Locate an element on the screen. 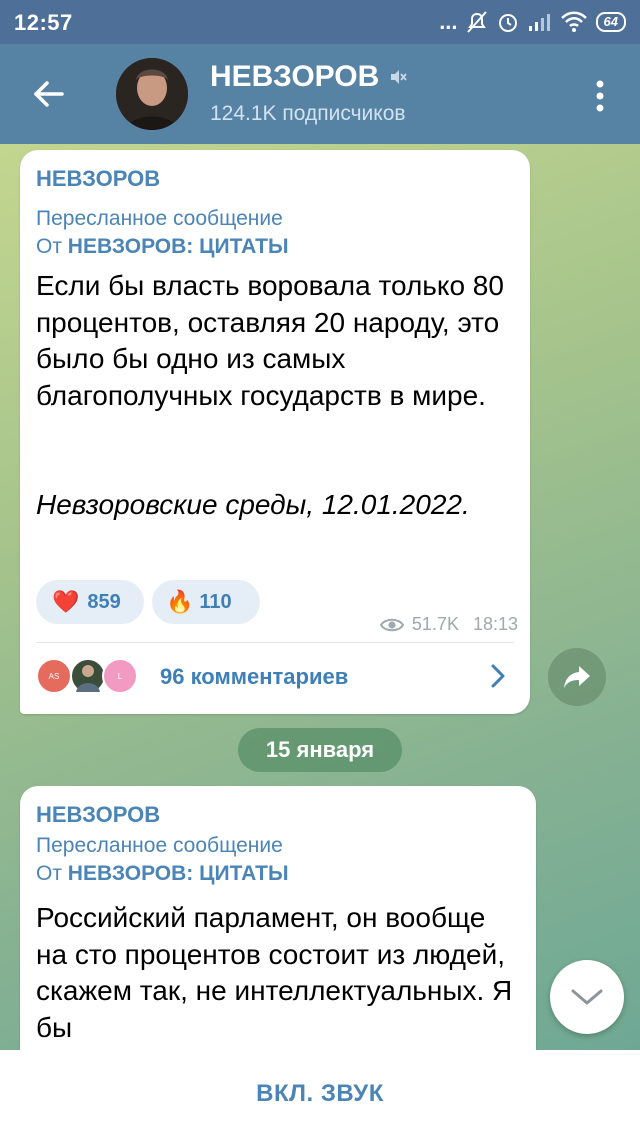 The height and width of the screenshot is (1138, 640). share-arrow-icon is located at coordinates (577, 677).